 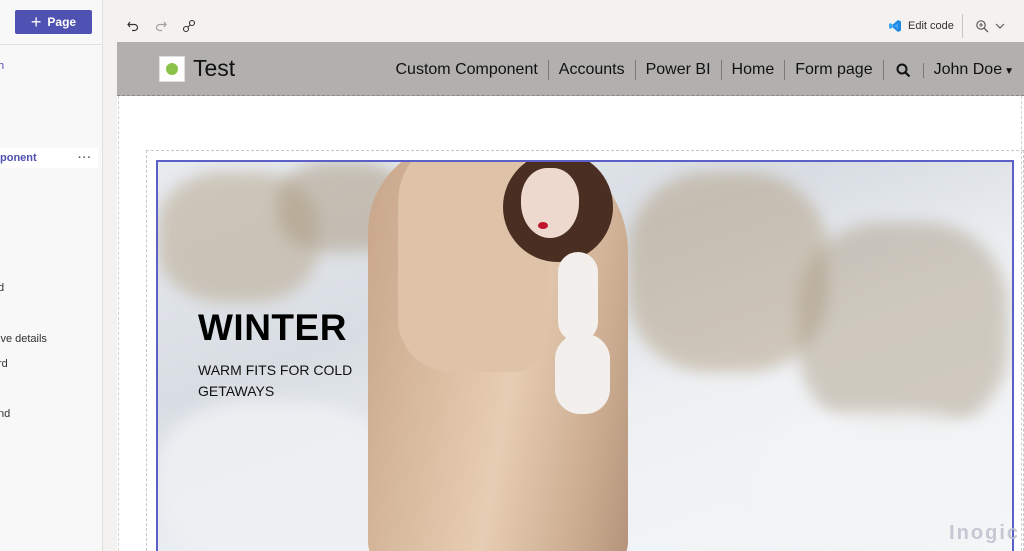 I want to click on edit-code-button: Edit code, so click(x=921, y=26).